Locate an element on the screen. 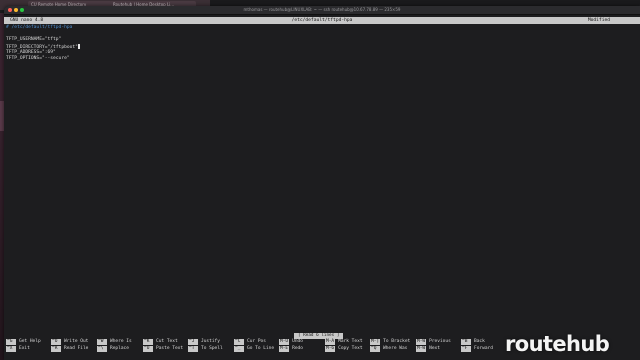  shortcut-copy-text: M-6 Copy Text is located at coordinates (344, 349).